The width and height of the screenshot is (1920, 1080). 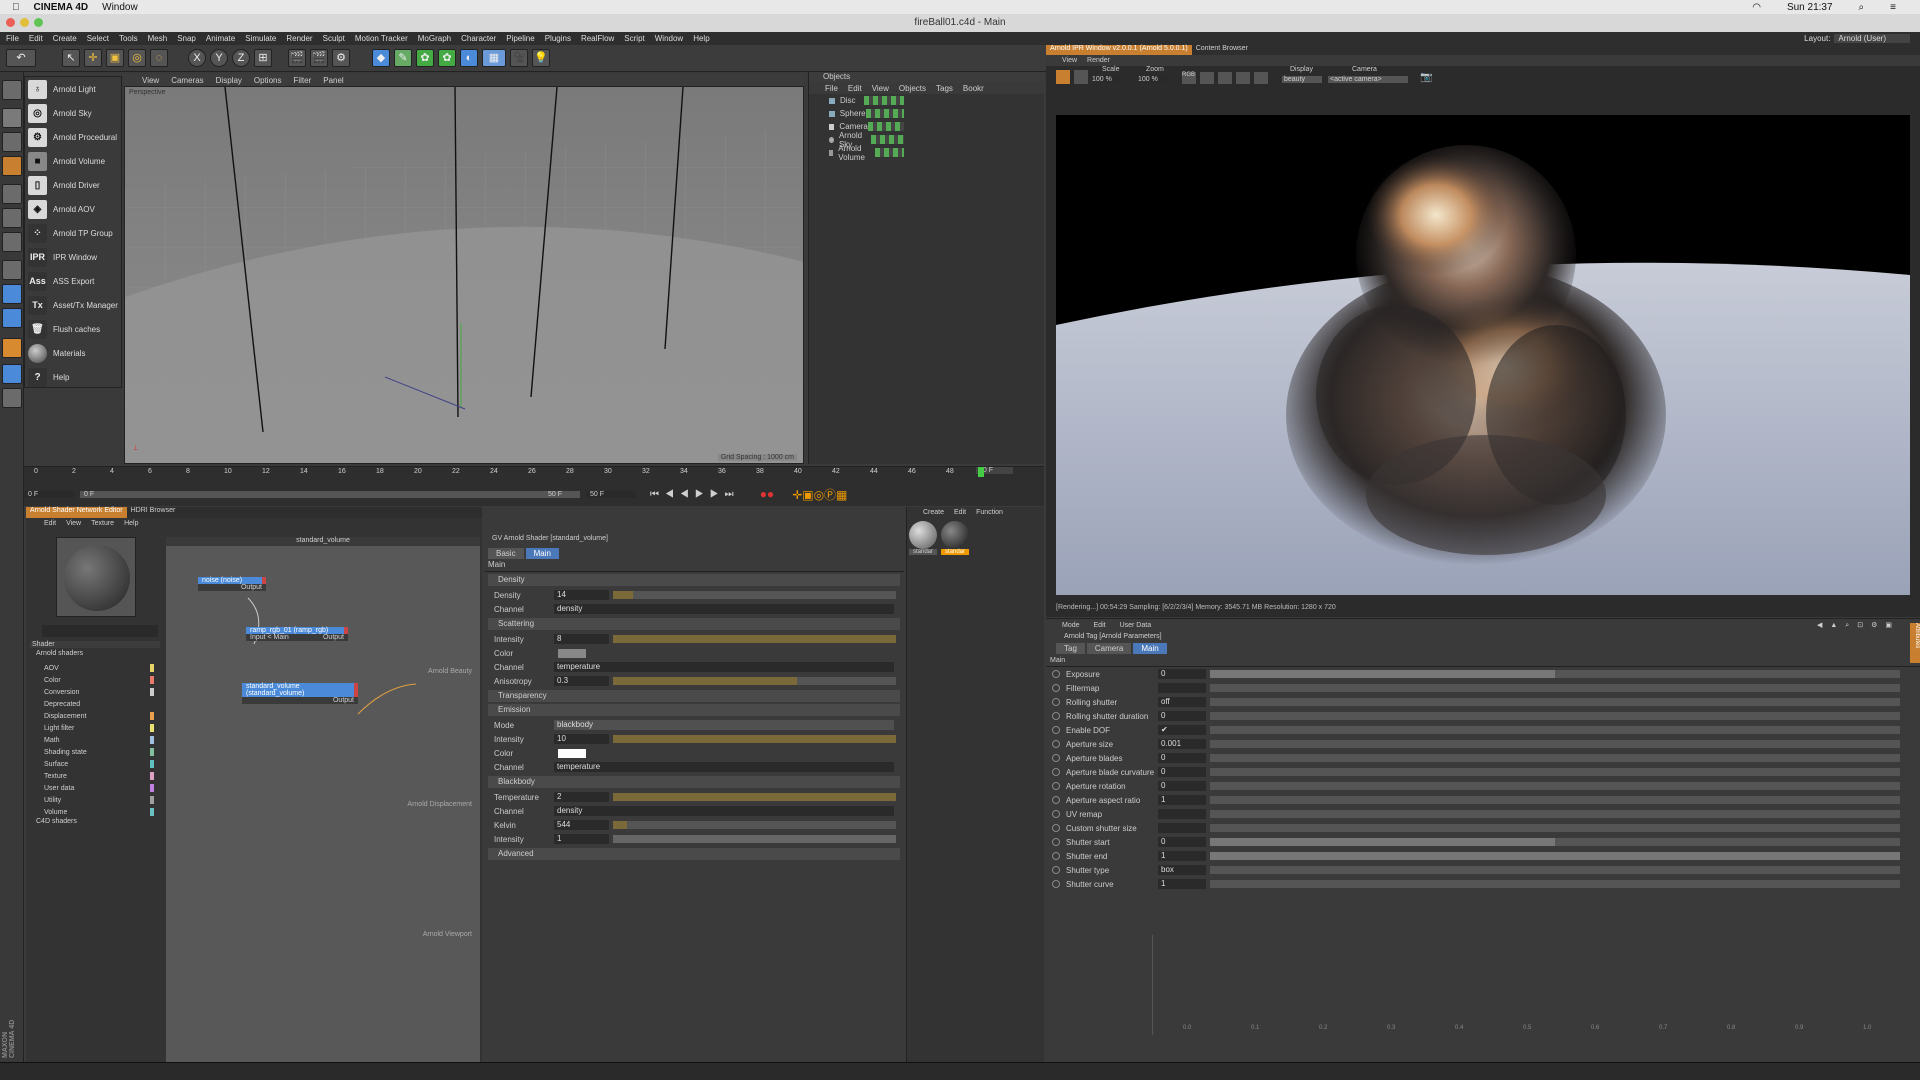 What do you see at coordinates (989, 512) in the screenshot?
I see `material-menu-item: Function` at bounding box center [989, 512].